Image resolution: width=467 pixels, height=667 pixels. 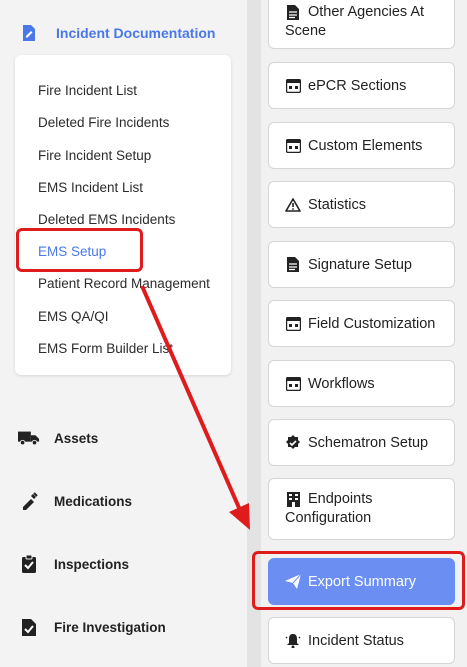 What do you see at coordinates (361, 509) in the screenshot?
I see `card-endpoints-configuration: Endpoints Configuration` at bounding box center [361, 509].